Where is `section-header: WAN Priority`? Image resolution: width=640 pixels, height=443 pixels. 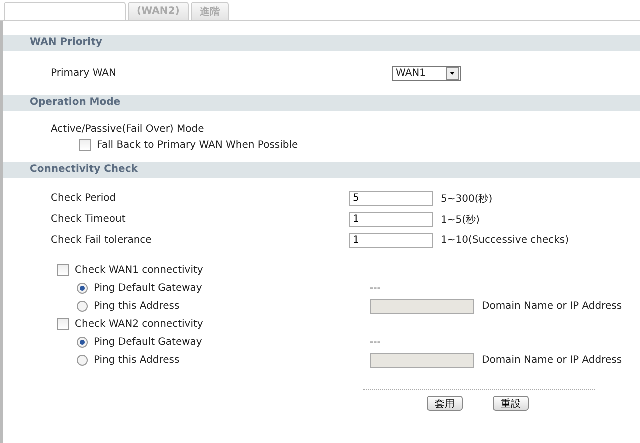
section-header: WAN Priority is located at coordinates (321, 43).